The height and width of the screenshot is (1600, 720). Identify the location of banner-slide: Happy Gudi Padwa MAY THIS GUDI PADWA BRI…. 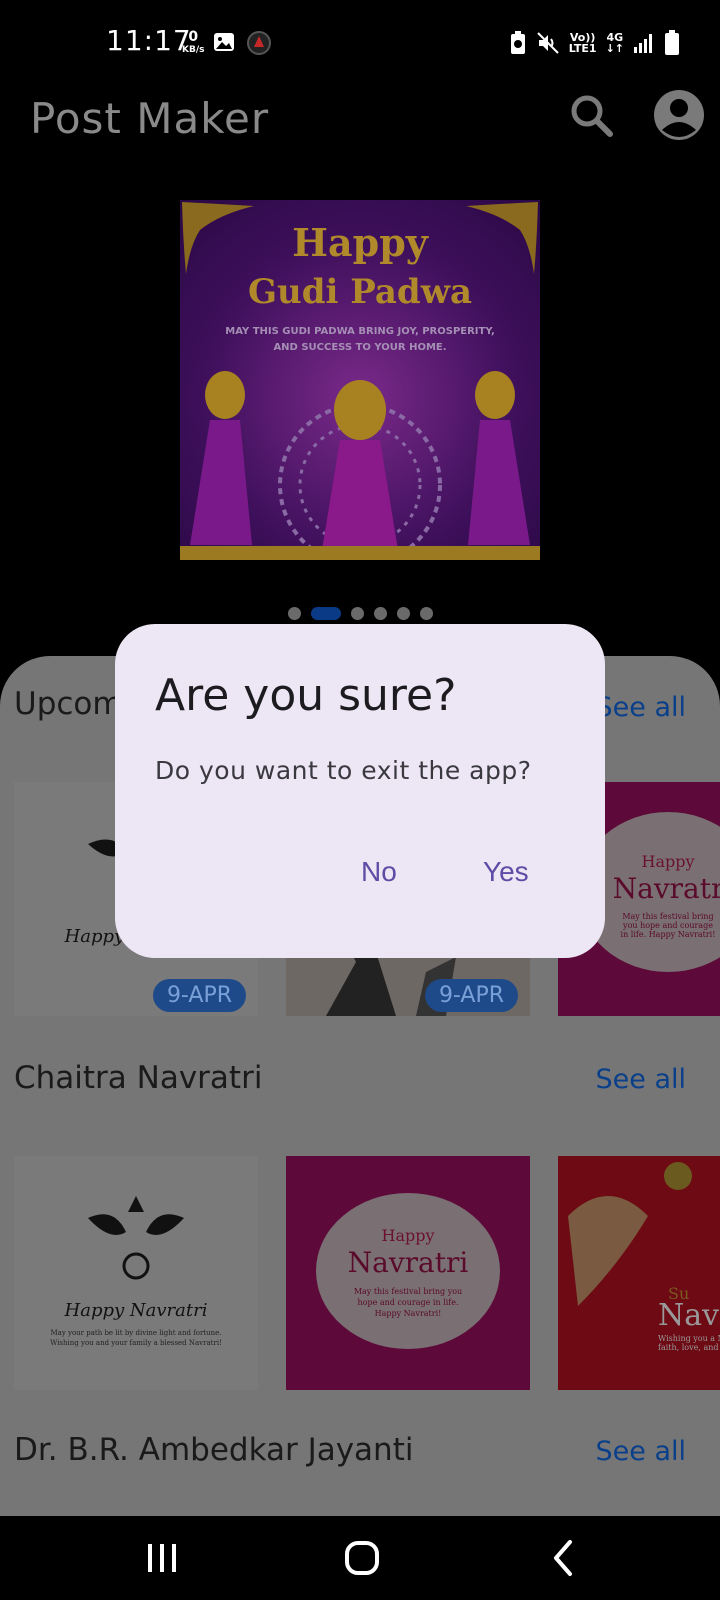
(360, 380).